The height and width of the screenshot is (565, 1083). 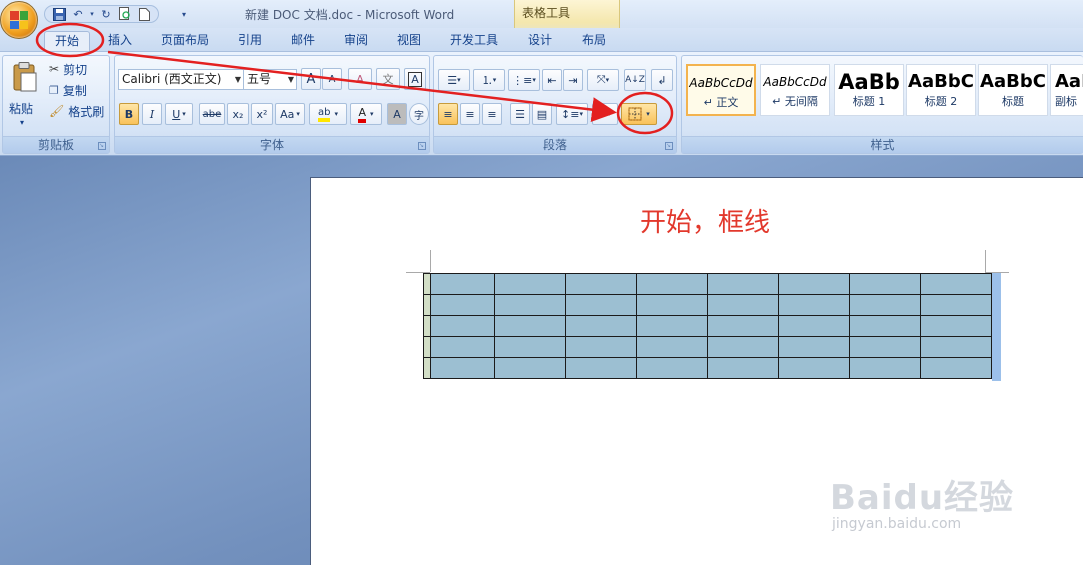 What do you see at coordinates (181, 79) in the screenshot?
I see `font-name-combobox: Calibri (西文正文) ▼` at bounding box center [181, 79].